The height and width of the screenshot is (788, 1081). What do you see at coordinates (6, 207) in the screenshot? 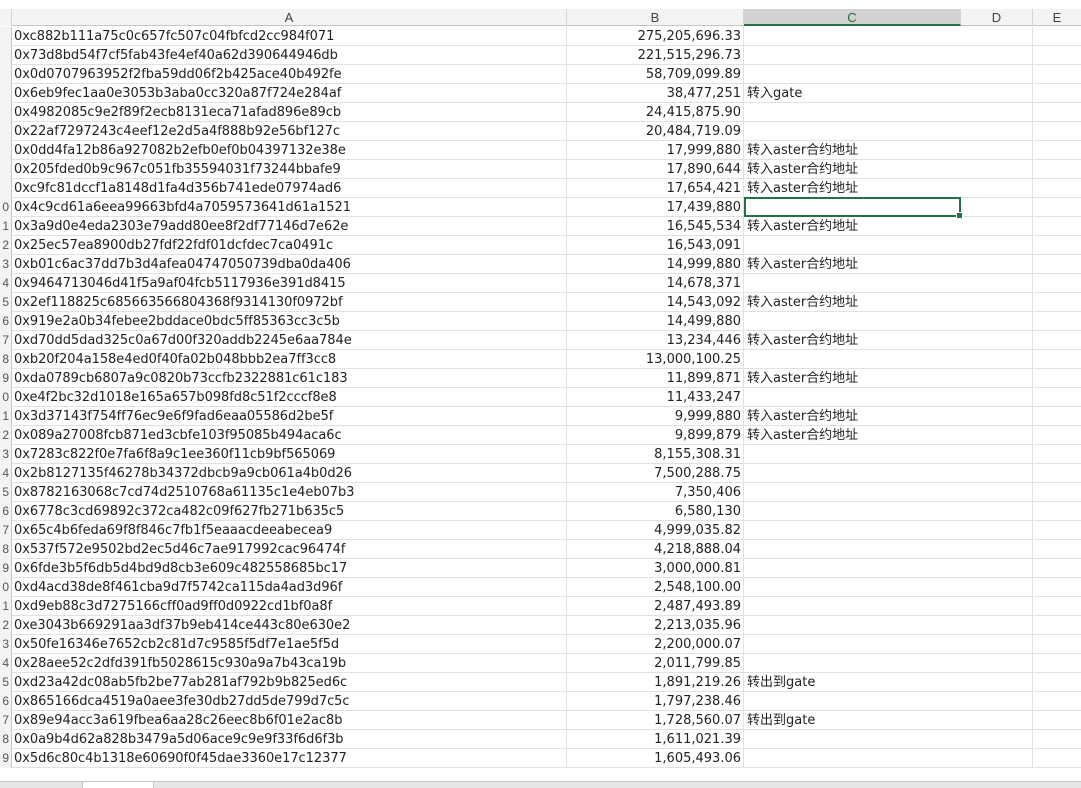
I see `row-number: 0` at bounding box center [6, 207].